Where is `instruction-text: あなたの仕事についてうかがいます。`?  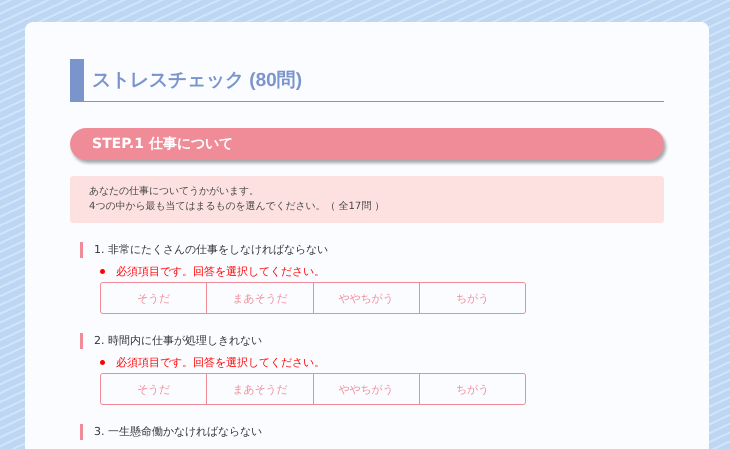
instruction-text: あなたの仕事についてうかがいます。 is located at coordinates (174, 191).